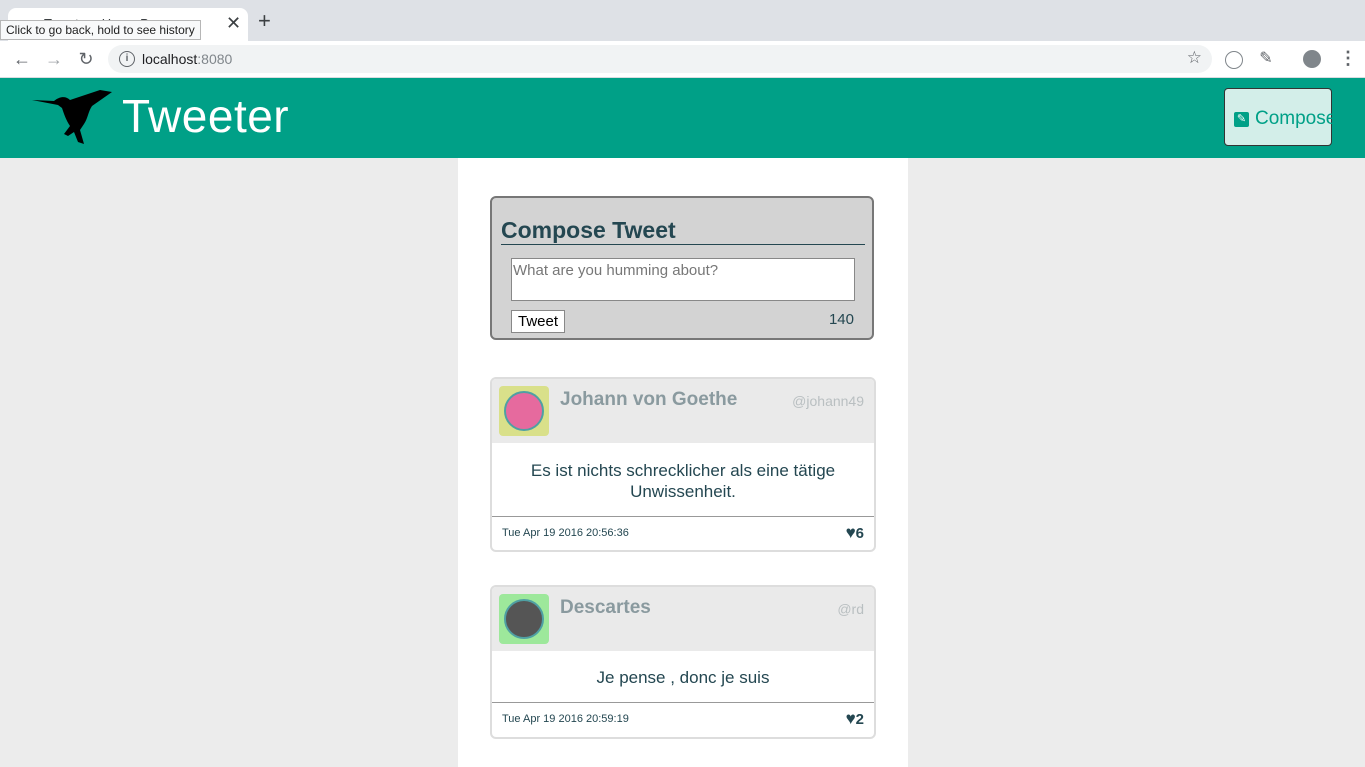 This screenshot has height=767, width=1365. What do you see at coordinates (605, 607) in the screenshot?
I see `tweet-author-name: Descartes` at bounding box center [605, 607].